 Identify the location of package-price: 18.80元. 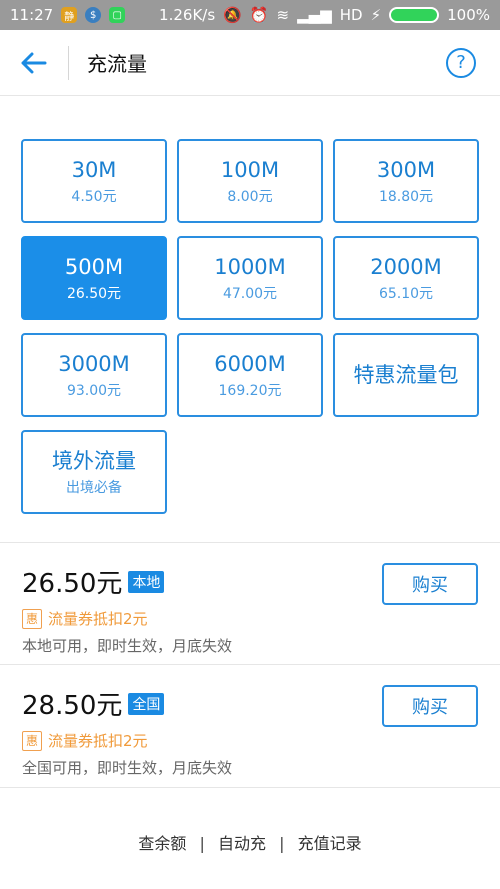
(406, 197).